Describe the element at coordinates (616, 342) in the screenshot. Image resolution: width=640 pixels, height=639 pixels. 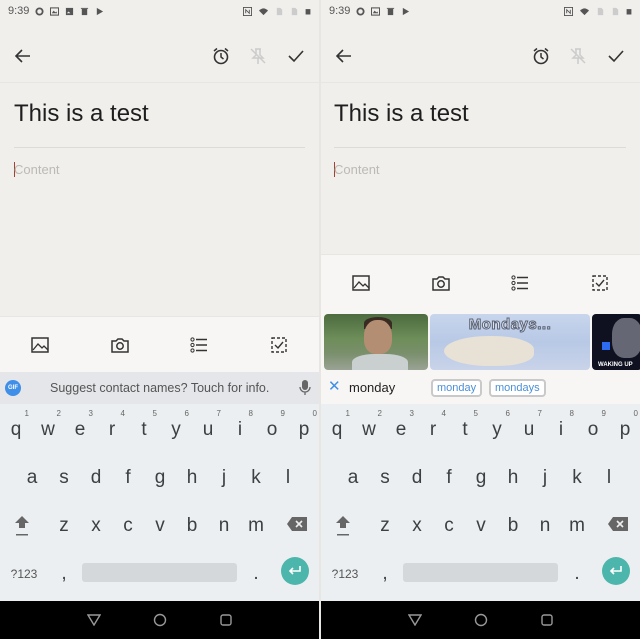
I see `gif-result: WAKING UP` at that location.